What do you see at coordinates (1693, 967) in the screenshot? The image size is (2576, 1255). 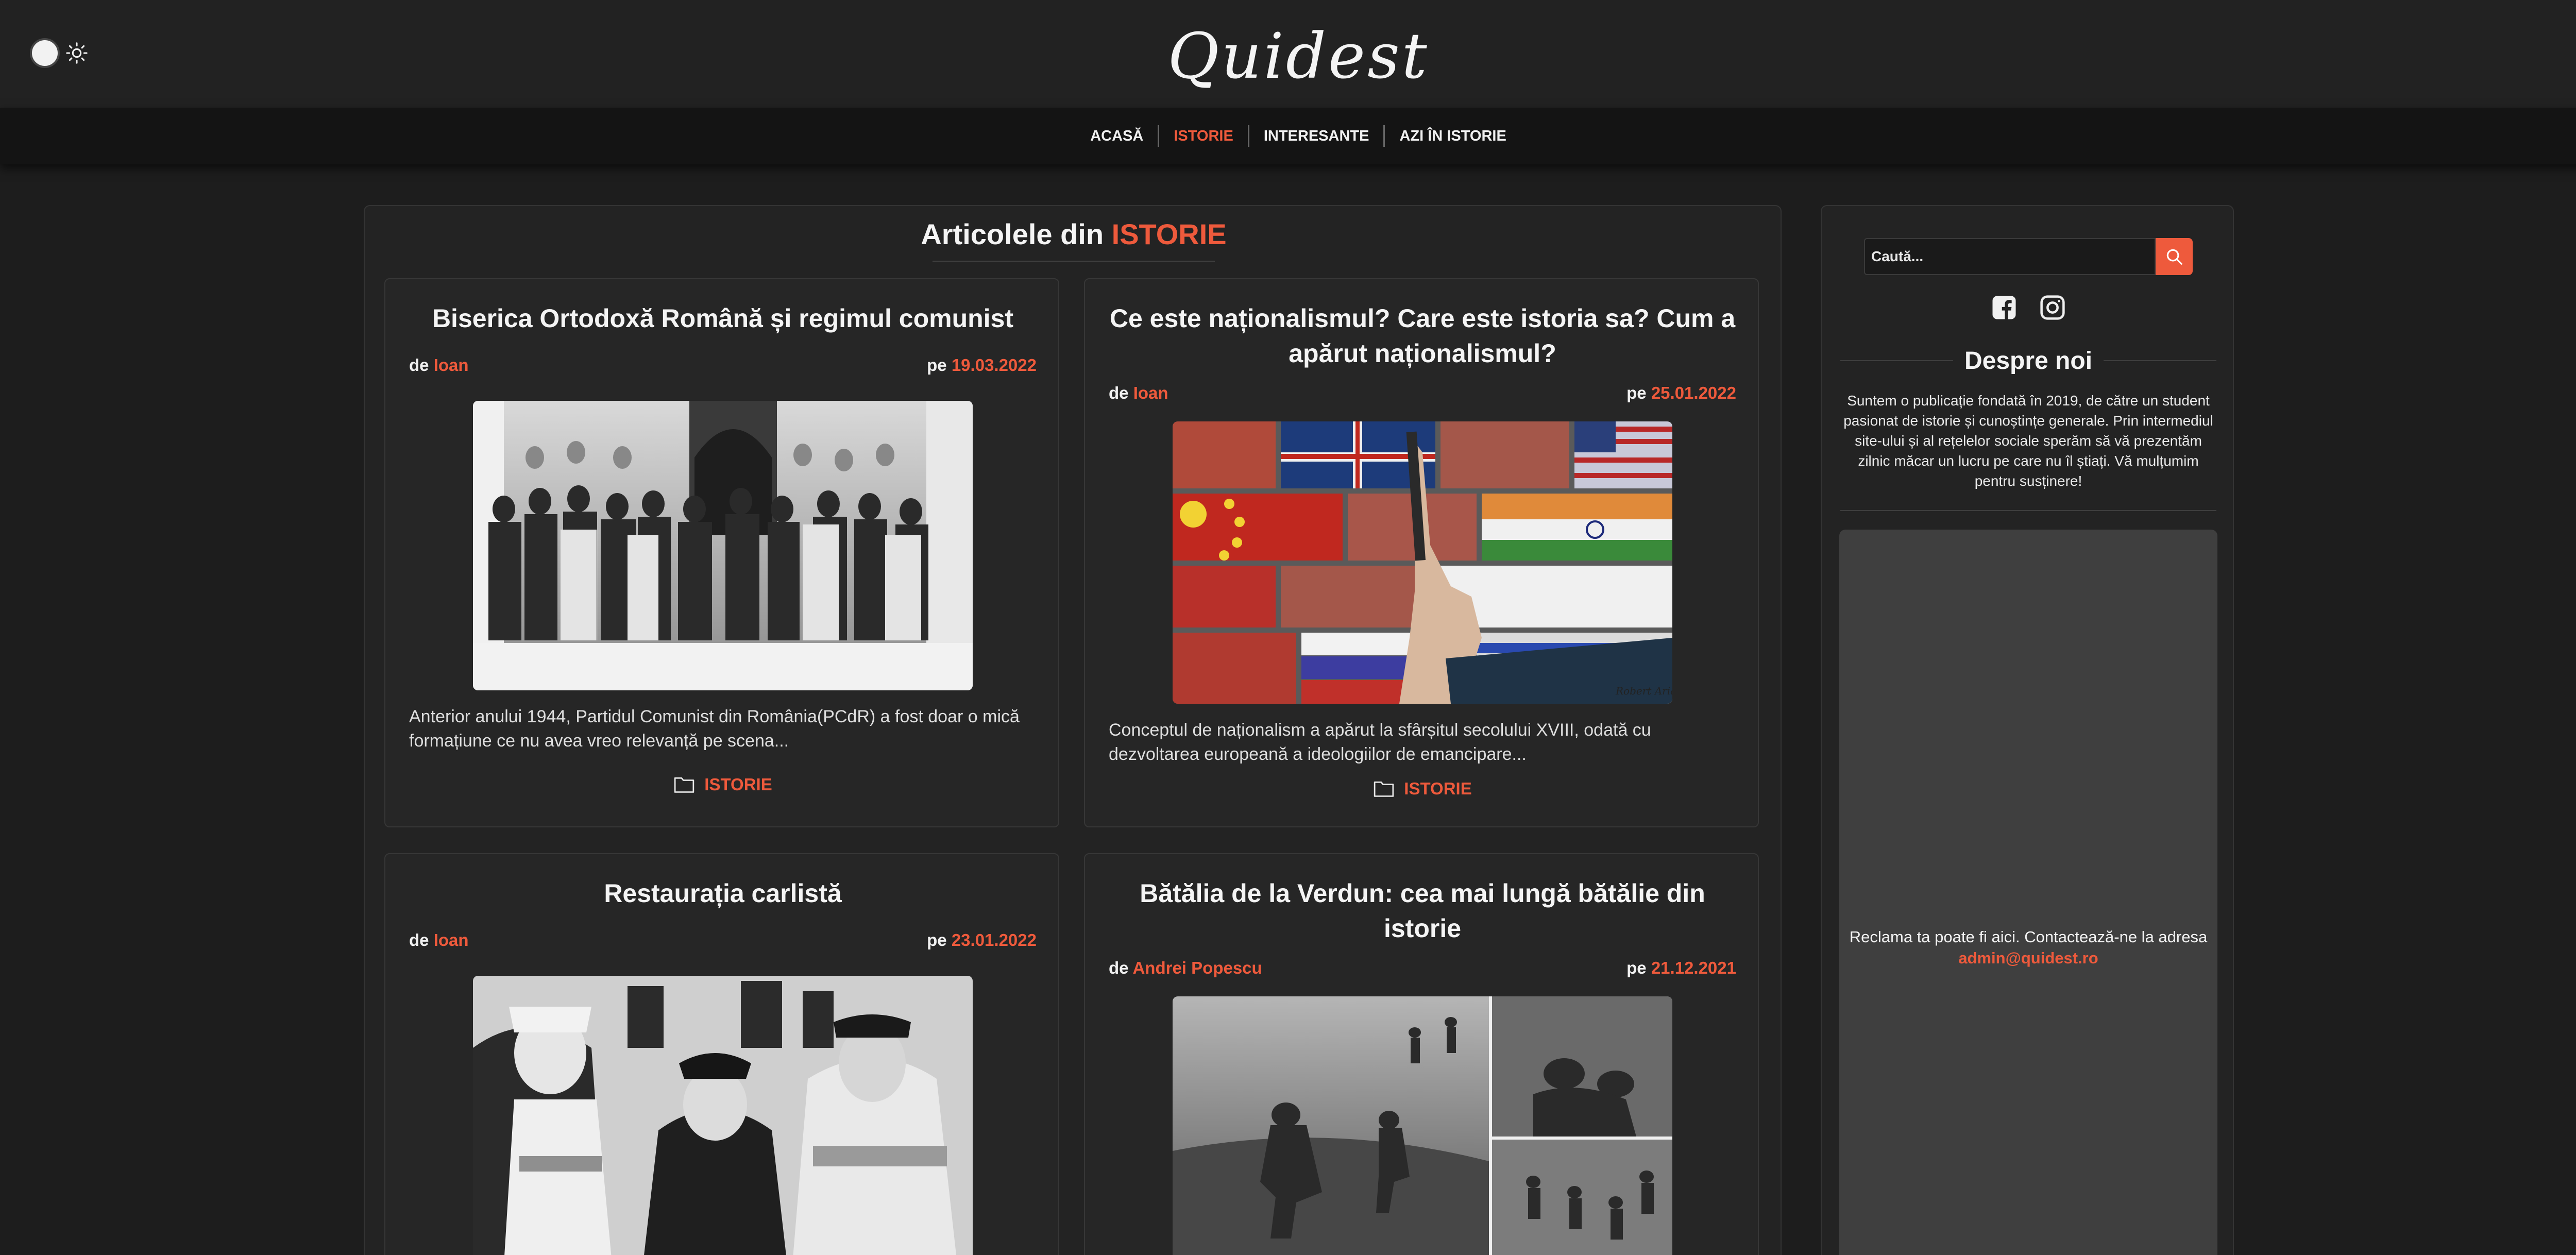 I see `article-date: 21.12.2021` at bounding box center [1693, 967].